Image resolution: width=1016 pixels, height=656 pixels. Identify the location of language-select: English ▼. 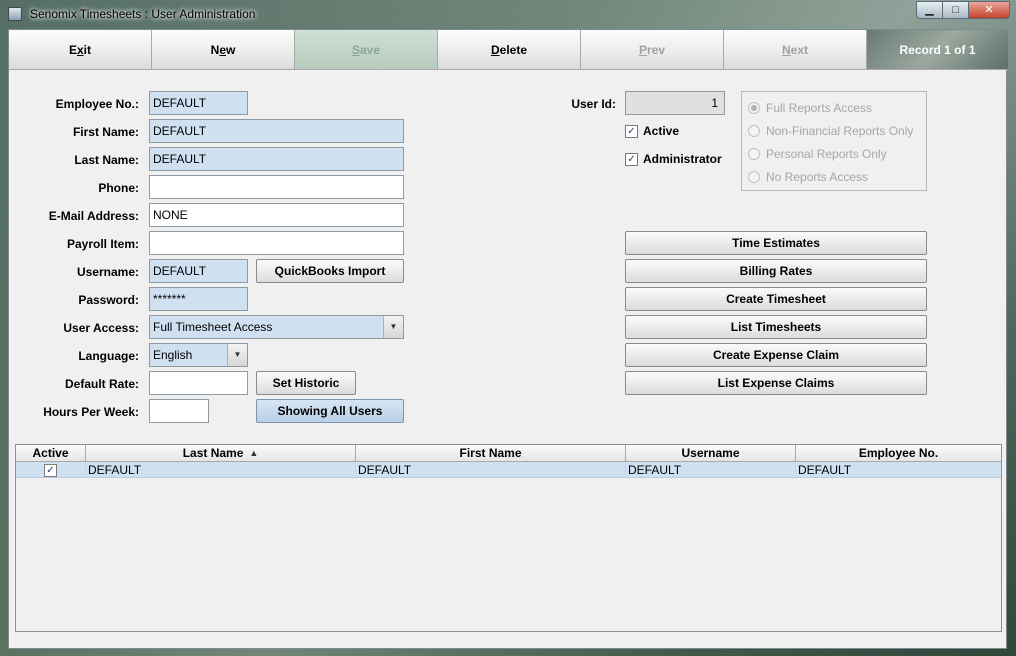
(198, 355).